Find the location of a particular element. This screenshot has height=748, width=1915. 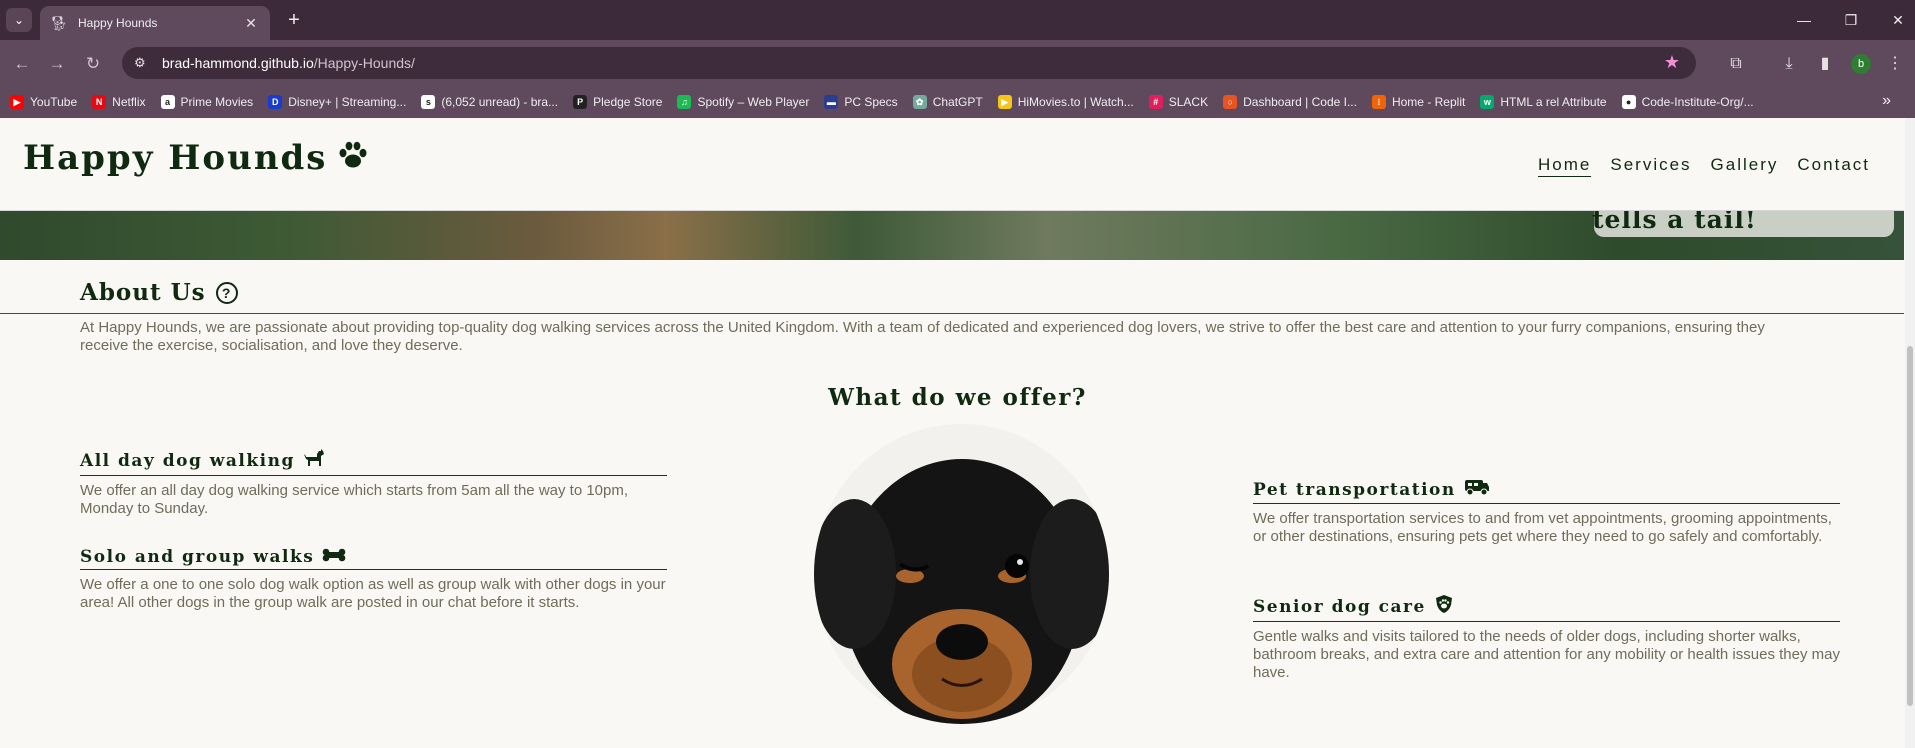

amazon-icon: a is located at coordinates (167, 102).